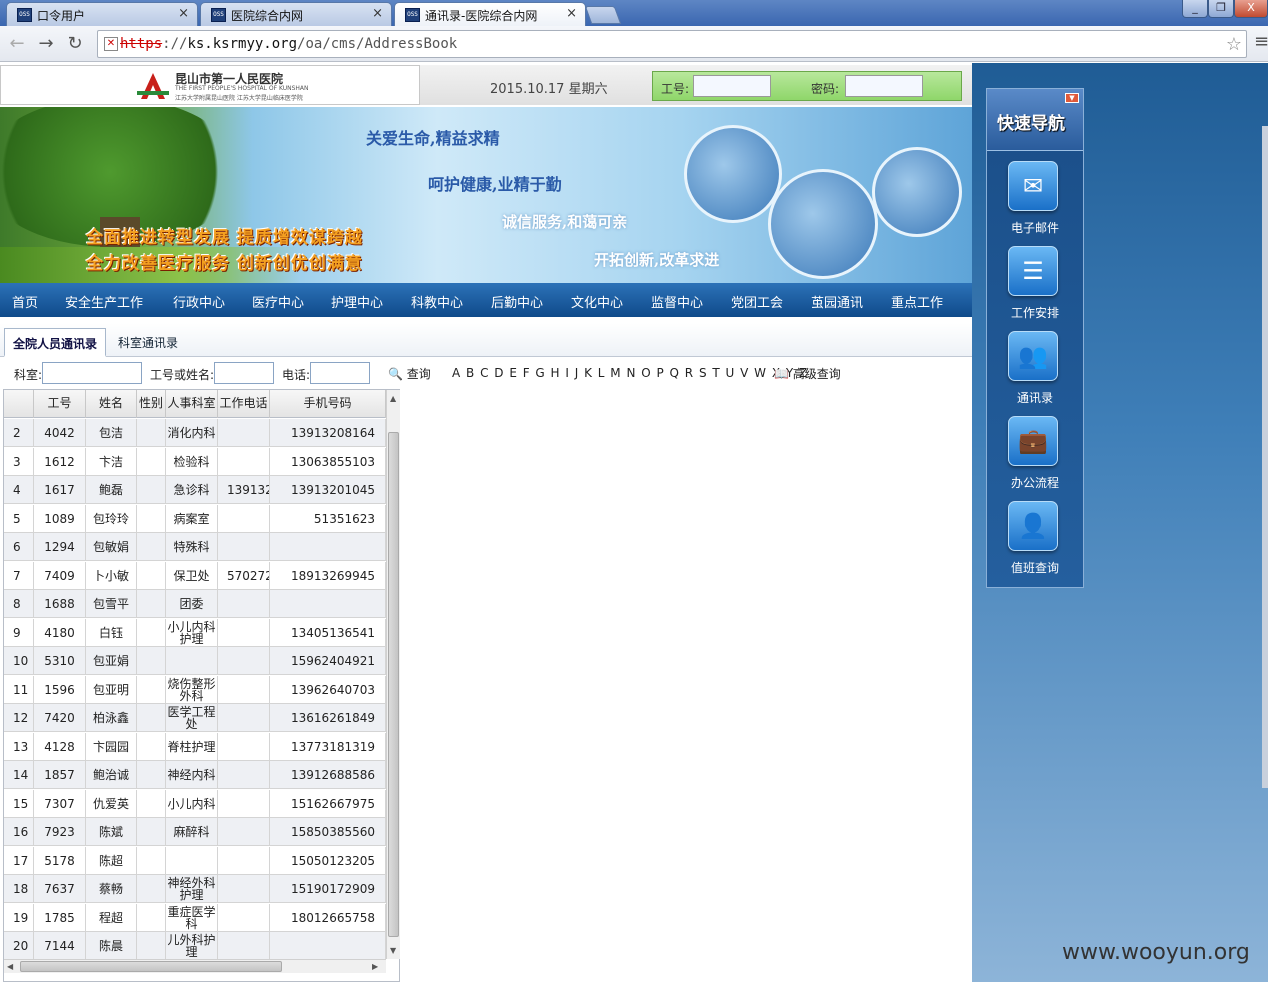  What do you see at coordinates (278, 301) in the screenshot?
I see `nav-medical: 医疗中心` at bounding box center [278, 301].